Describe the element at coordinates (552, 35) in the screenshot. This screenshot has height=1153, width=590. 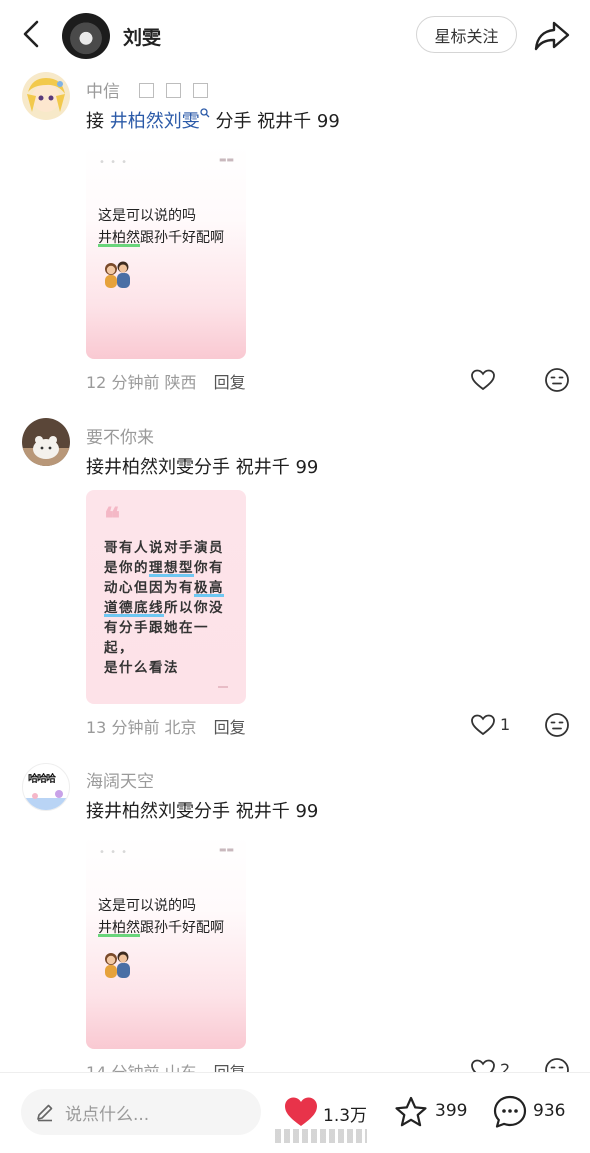
I see `share-icon` at that location.